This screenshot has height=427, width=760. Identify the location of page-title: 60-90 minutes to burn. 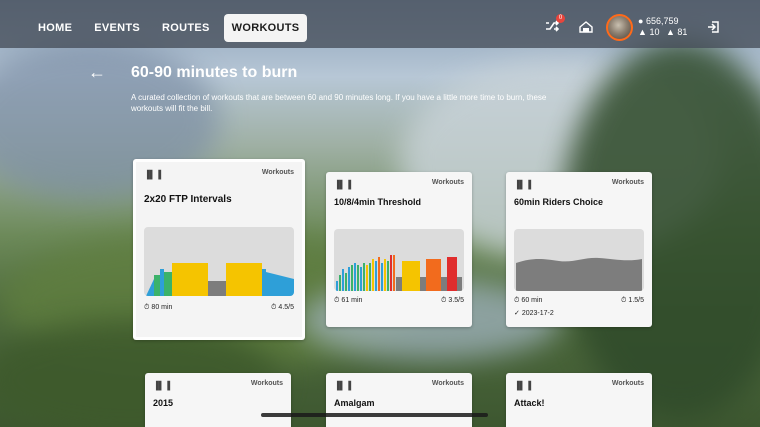
(214, 72).